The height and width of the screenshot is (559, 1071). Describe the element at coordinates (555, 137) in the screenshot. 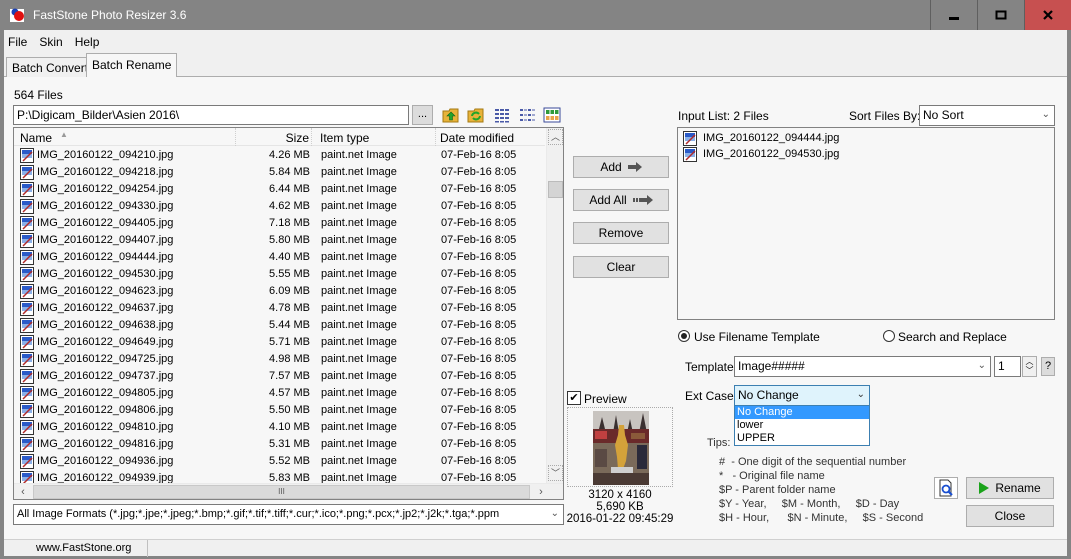

I see `scroll-up-icon: ︿` at that location.